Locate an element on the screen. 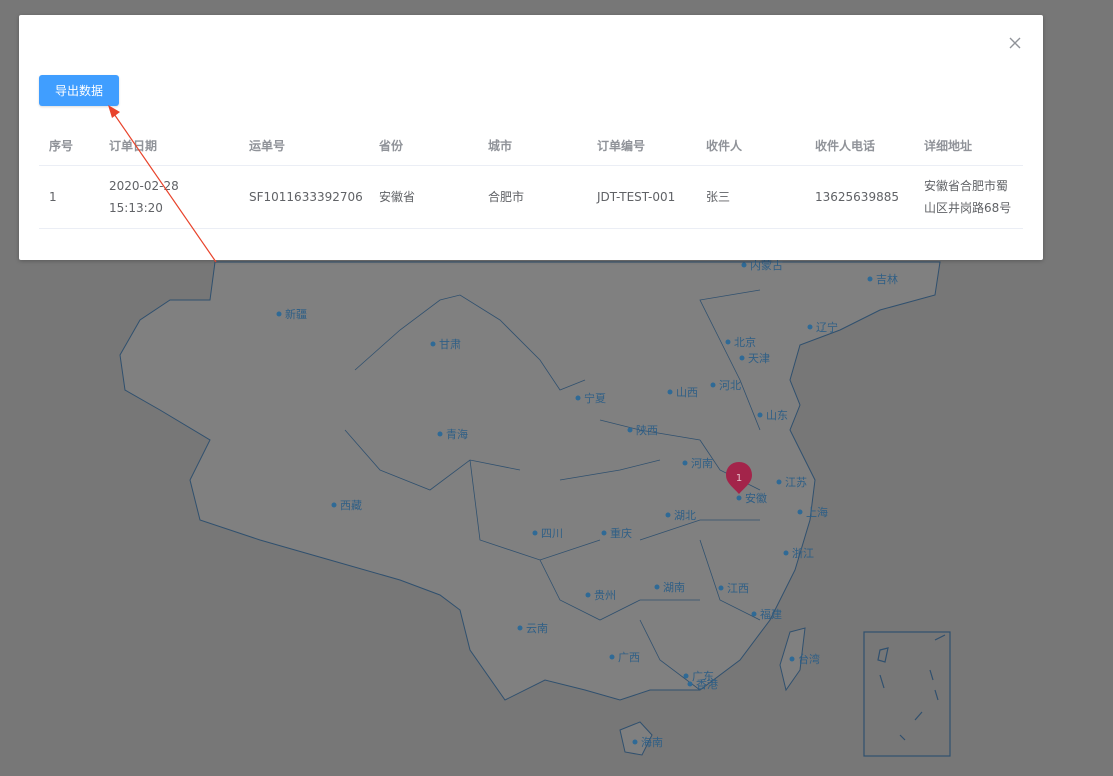 Image resolution: width=1113 pixels, height=776 pixels. close-icon is located at coordinates (1015, 43).